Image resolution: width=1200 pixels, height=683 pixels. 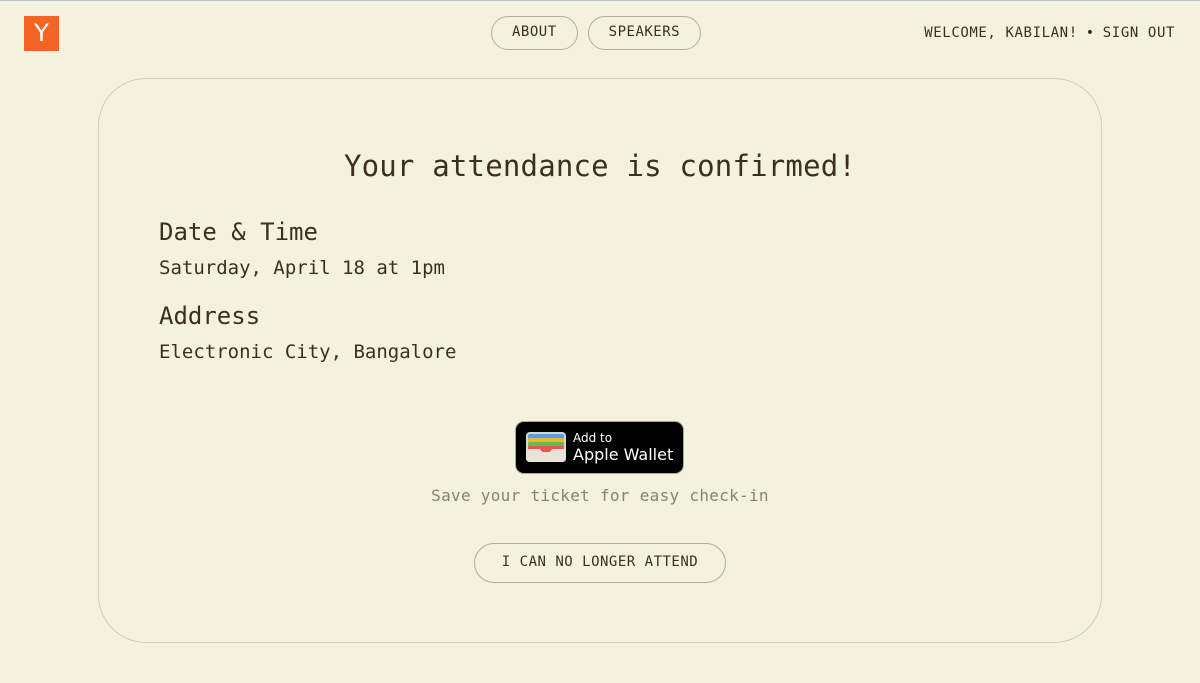 I want to click on confirmation-title: Your attendance is confirmed!, so click(x=600, y=166).